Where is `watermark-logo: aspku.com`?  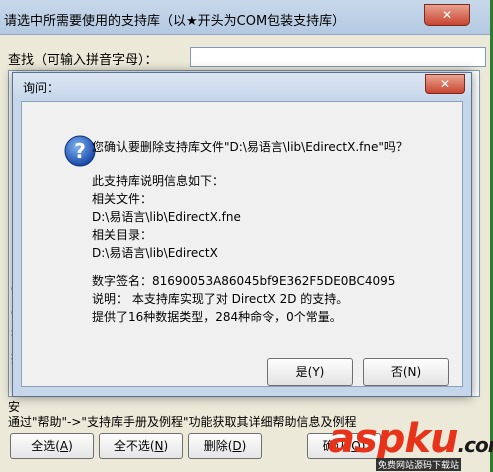
watermark-logo: aspku.com is located at coordinates (410, 439).